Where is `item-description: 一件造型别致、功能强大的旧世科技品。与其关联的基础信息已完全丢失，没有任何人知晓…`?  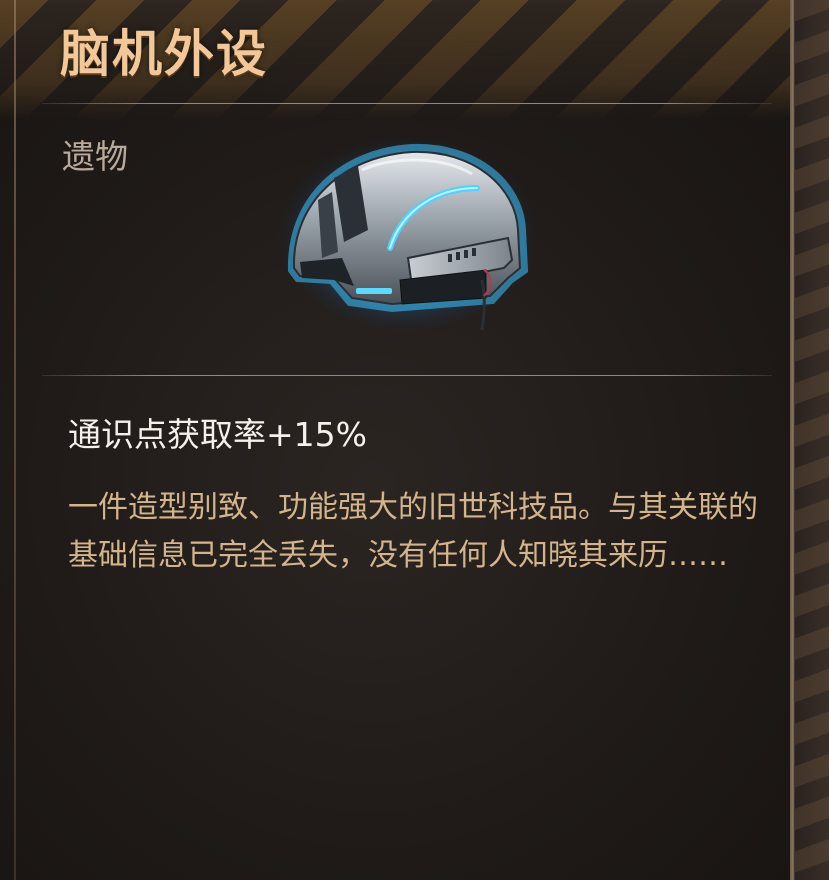
item-description: 一件造型别致、功能强大的旧世科技品。与其关联的基础信息已完全丢失，没有任何人知晓… is located at coordinates (413, 531).